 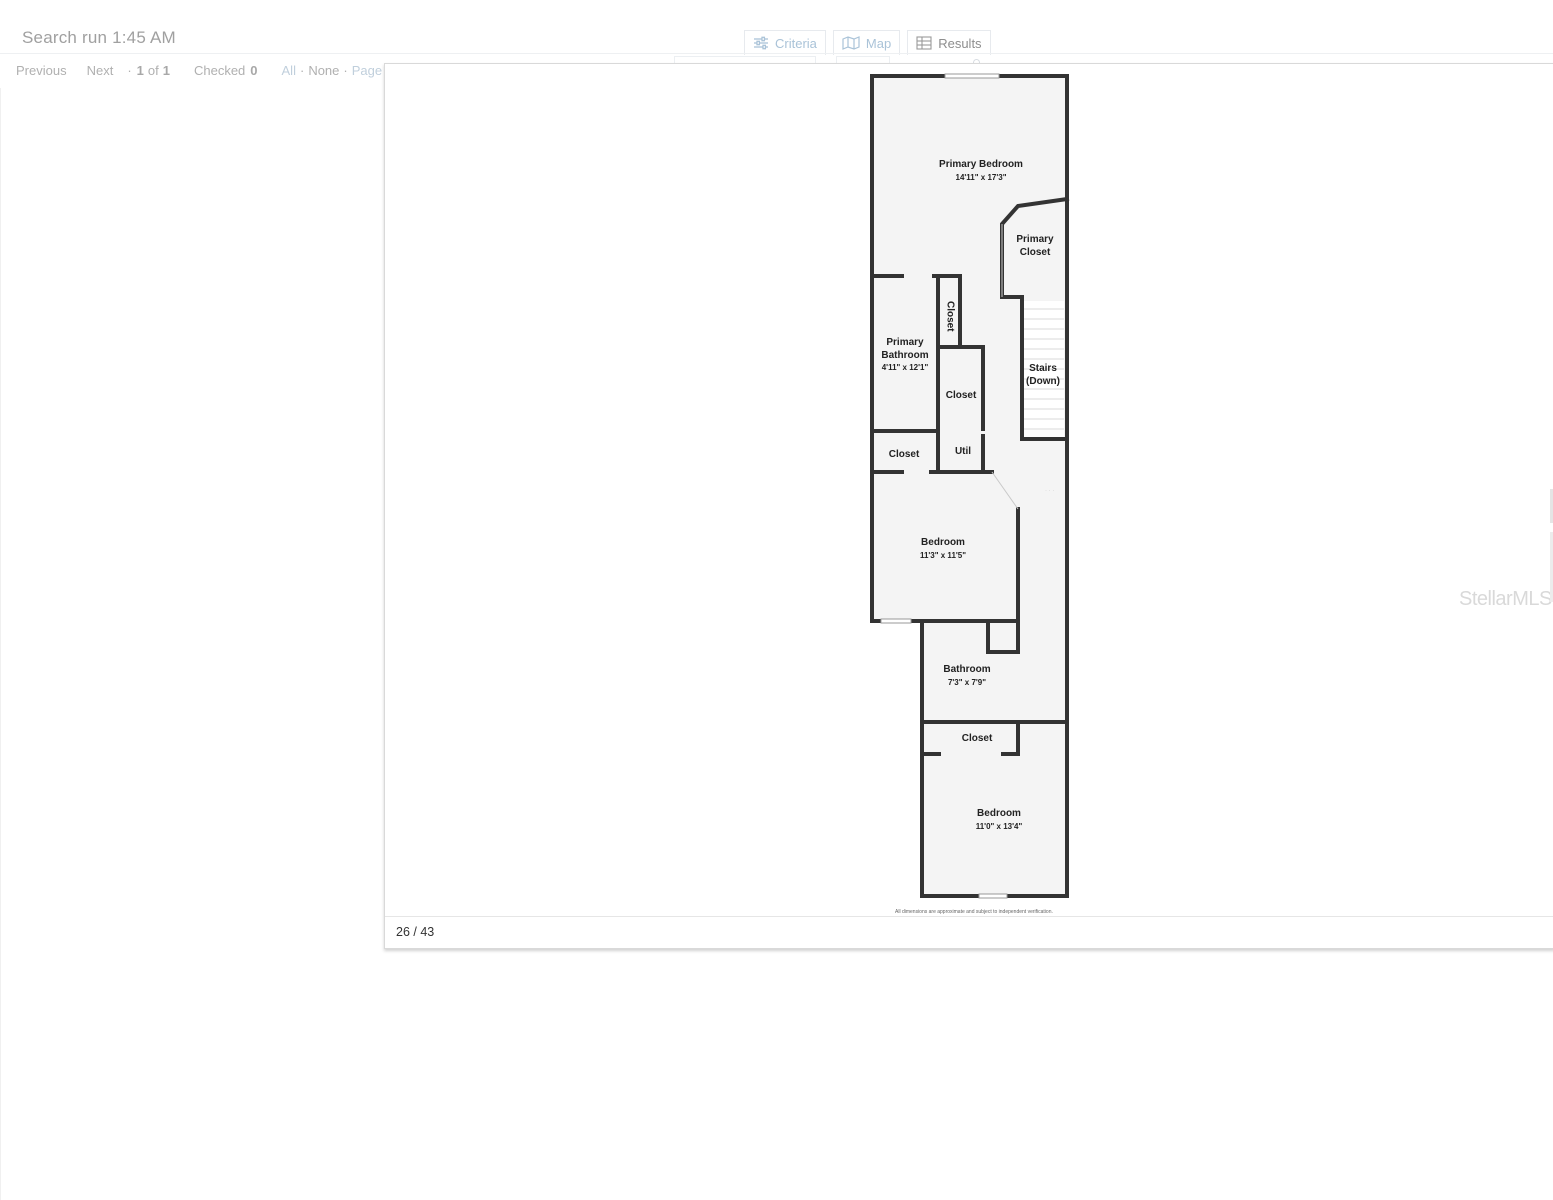 What do you see at coordinates (219, 70) in the screenshot?
I see `checked-label: Checked` at bounding box center [219, 70].